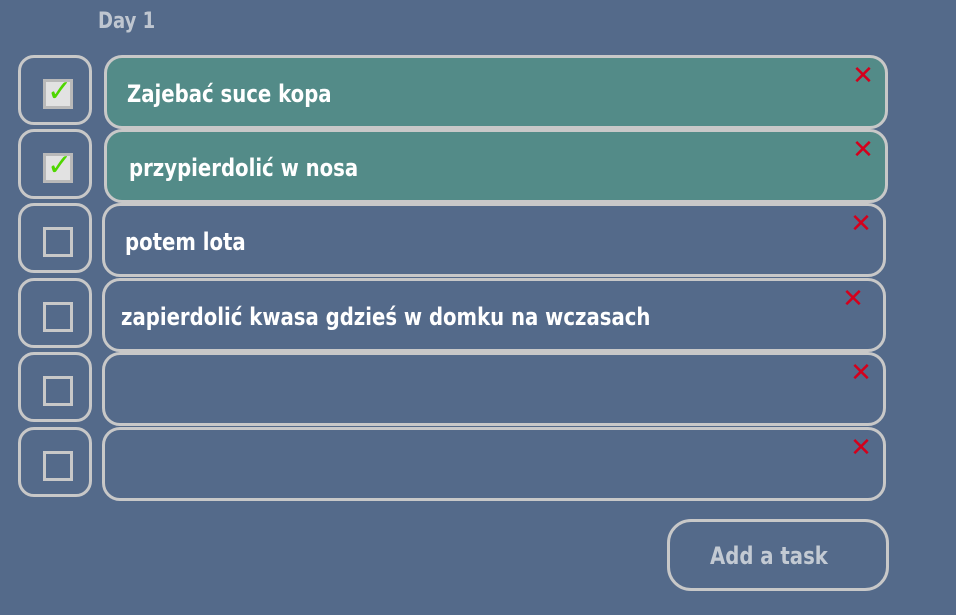 The image size is (956, 615). What do you see at coordinates (229, 94) in the screenshot?
I see `task-text: Zajebać suce kopa` at bounding box center [229, 94].